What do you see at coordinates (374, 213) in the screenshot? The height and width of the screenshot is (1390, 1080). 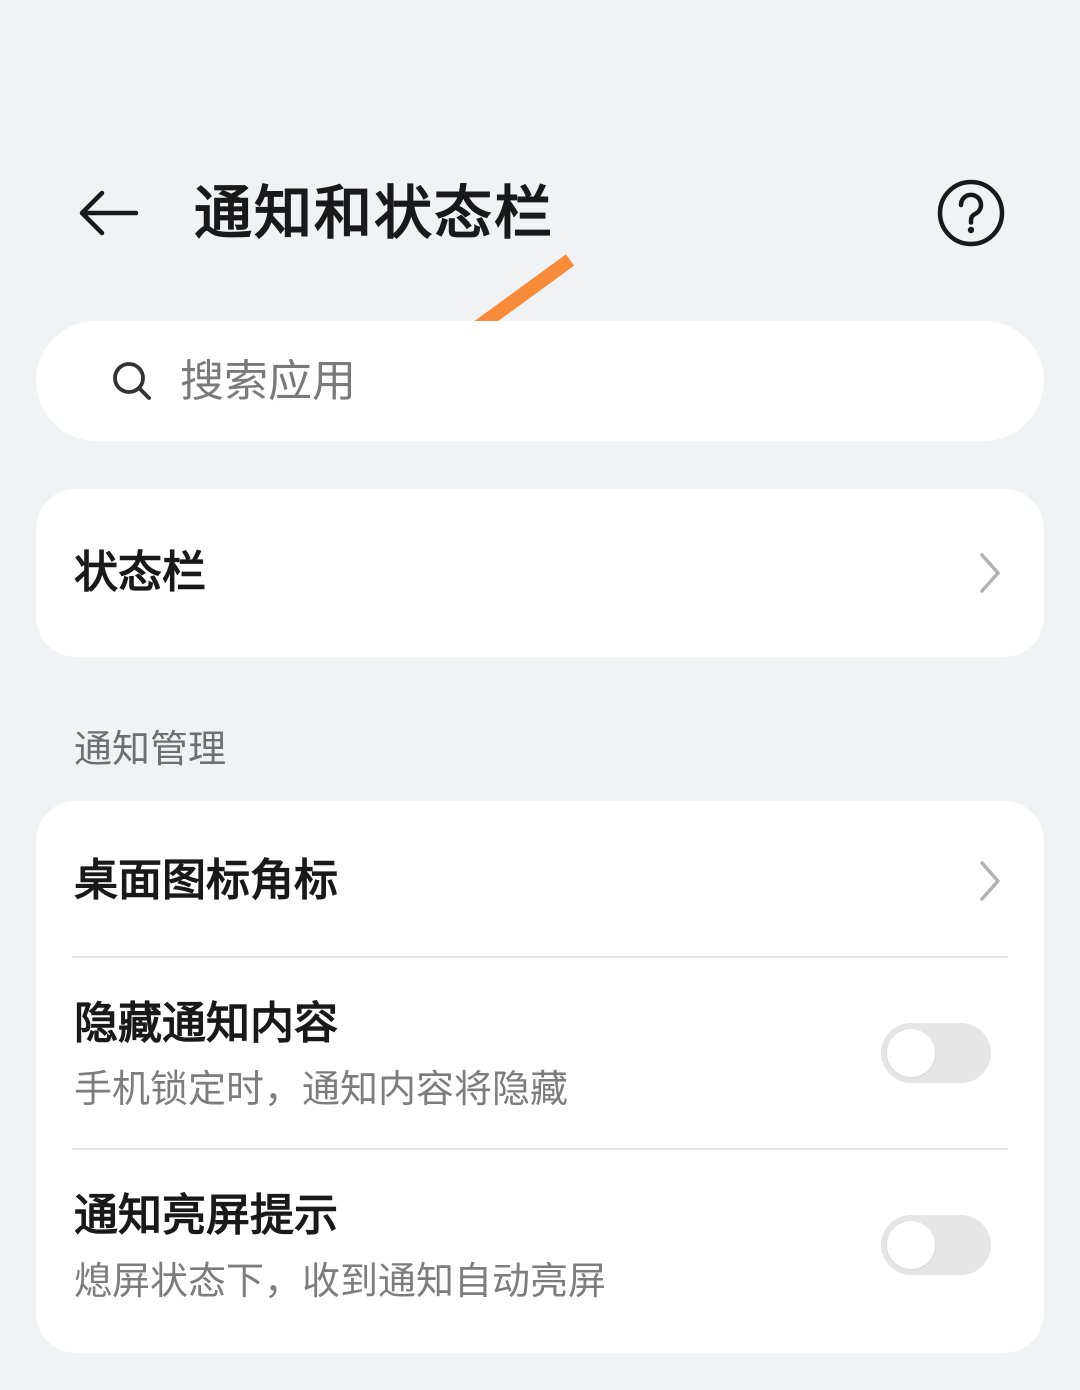 I see `page-title: 通知和状态栏` at bounding box center [374, 213].